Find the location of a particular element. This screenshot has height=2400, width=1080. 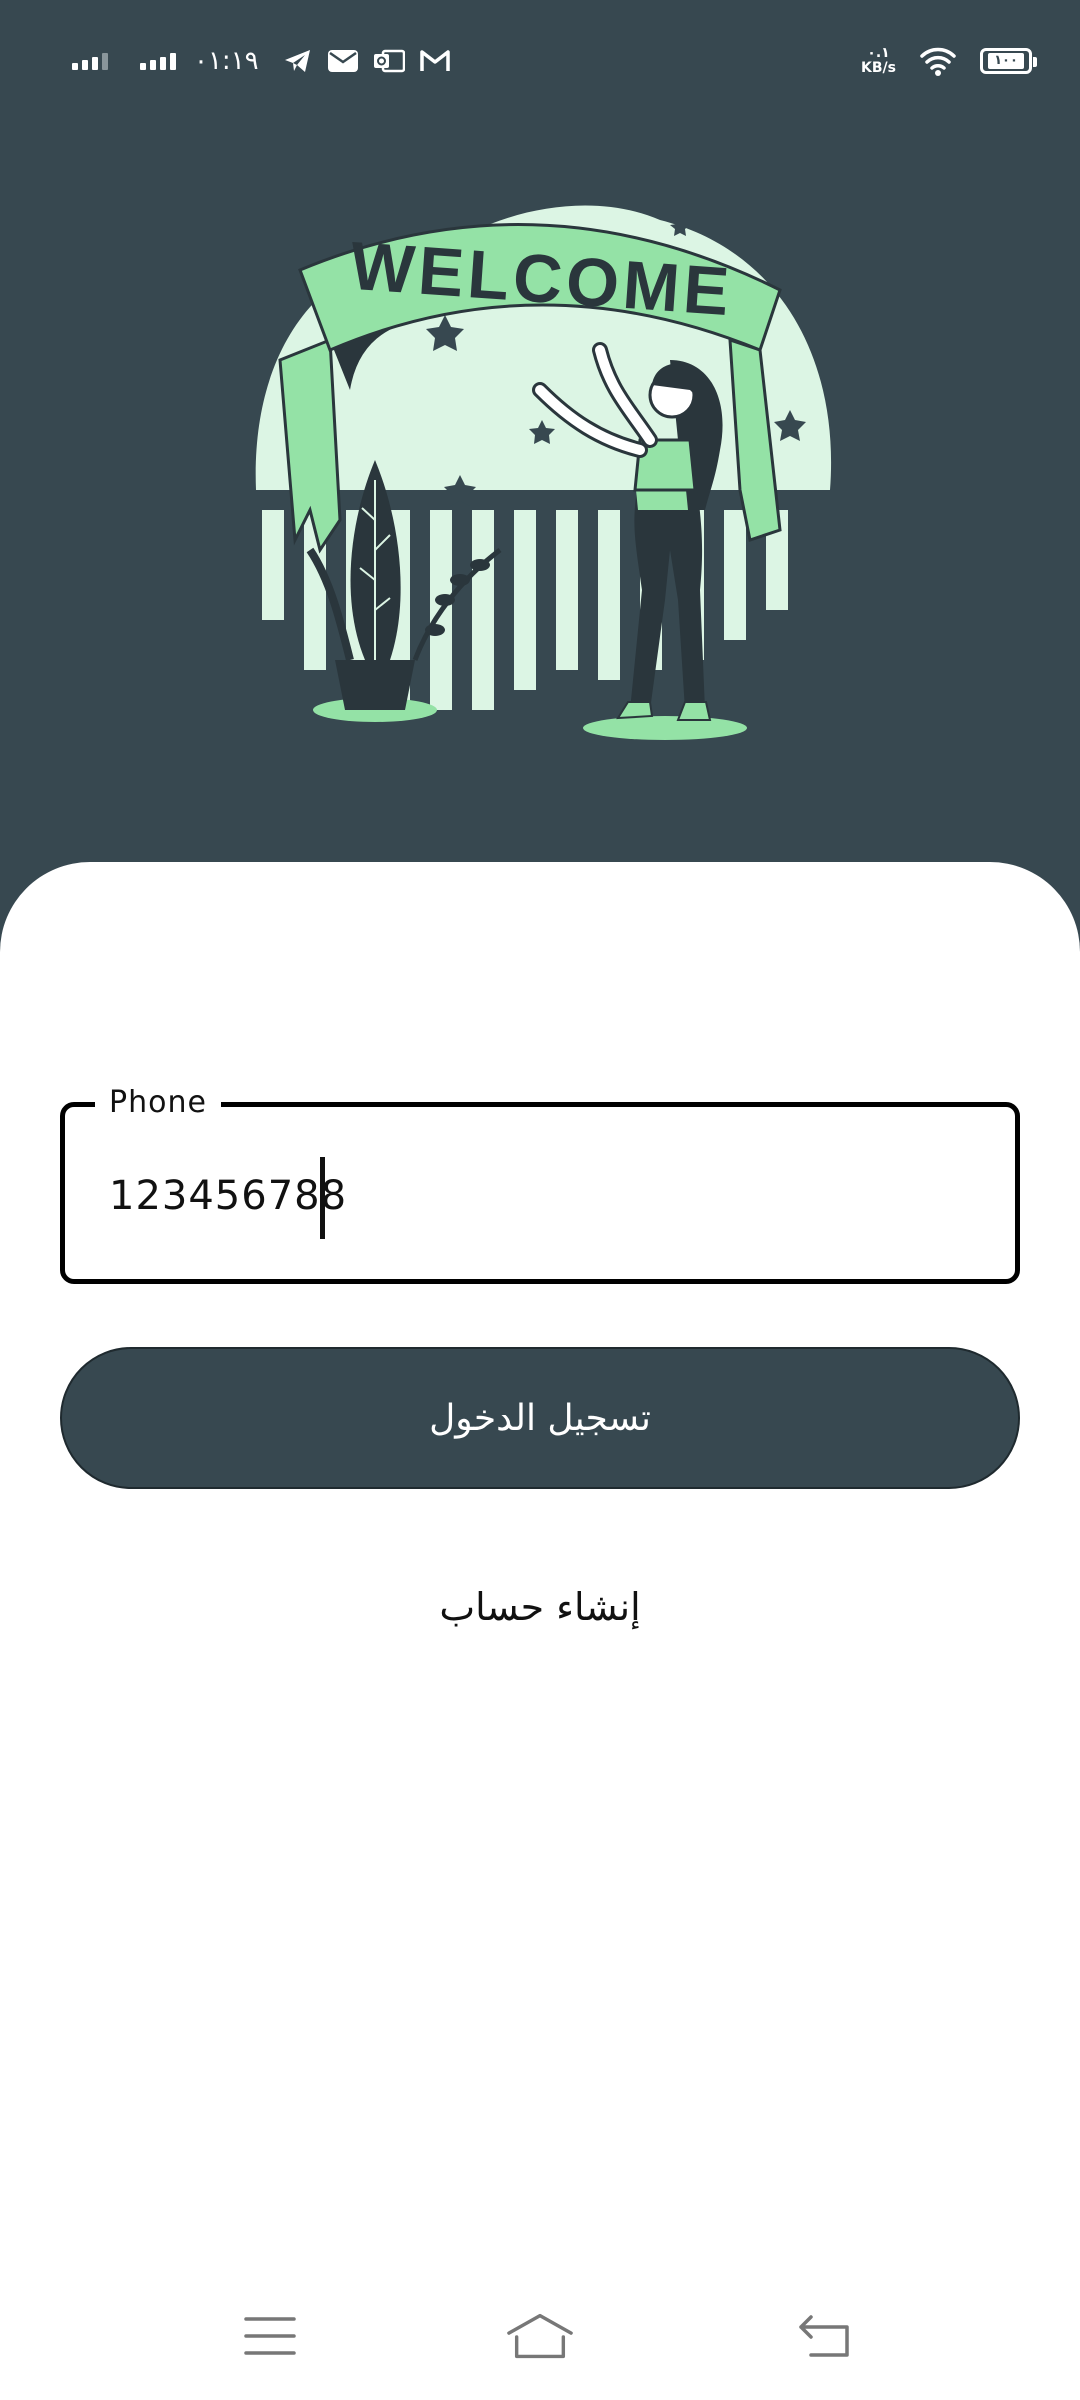

phone-field: Phone is located at coordinates (540, 1184).